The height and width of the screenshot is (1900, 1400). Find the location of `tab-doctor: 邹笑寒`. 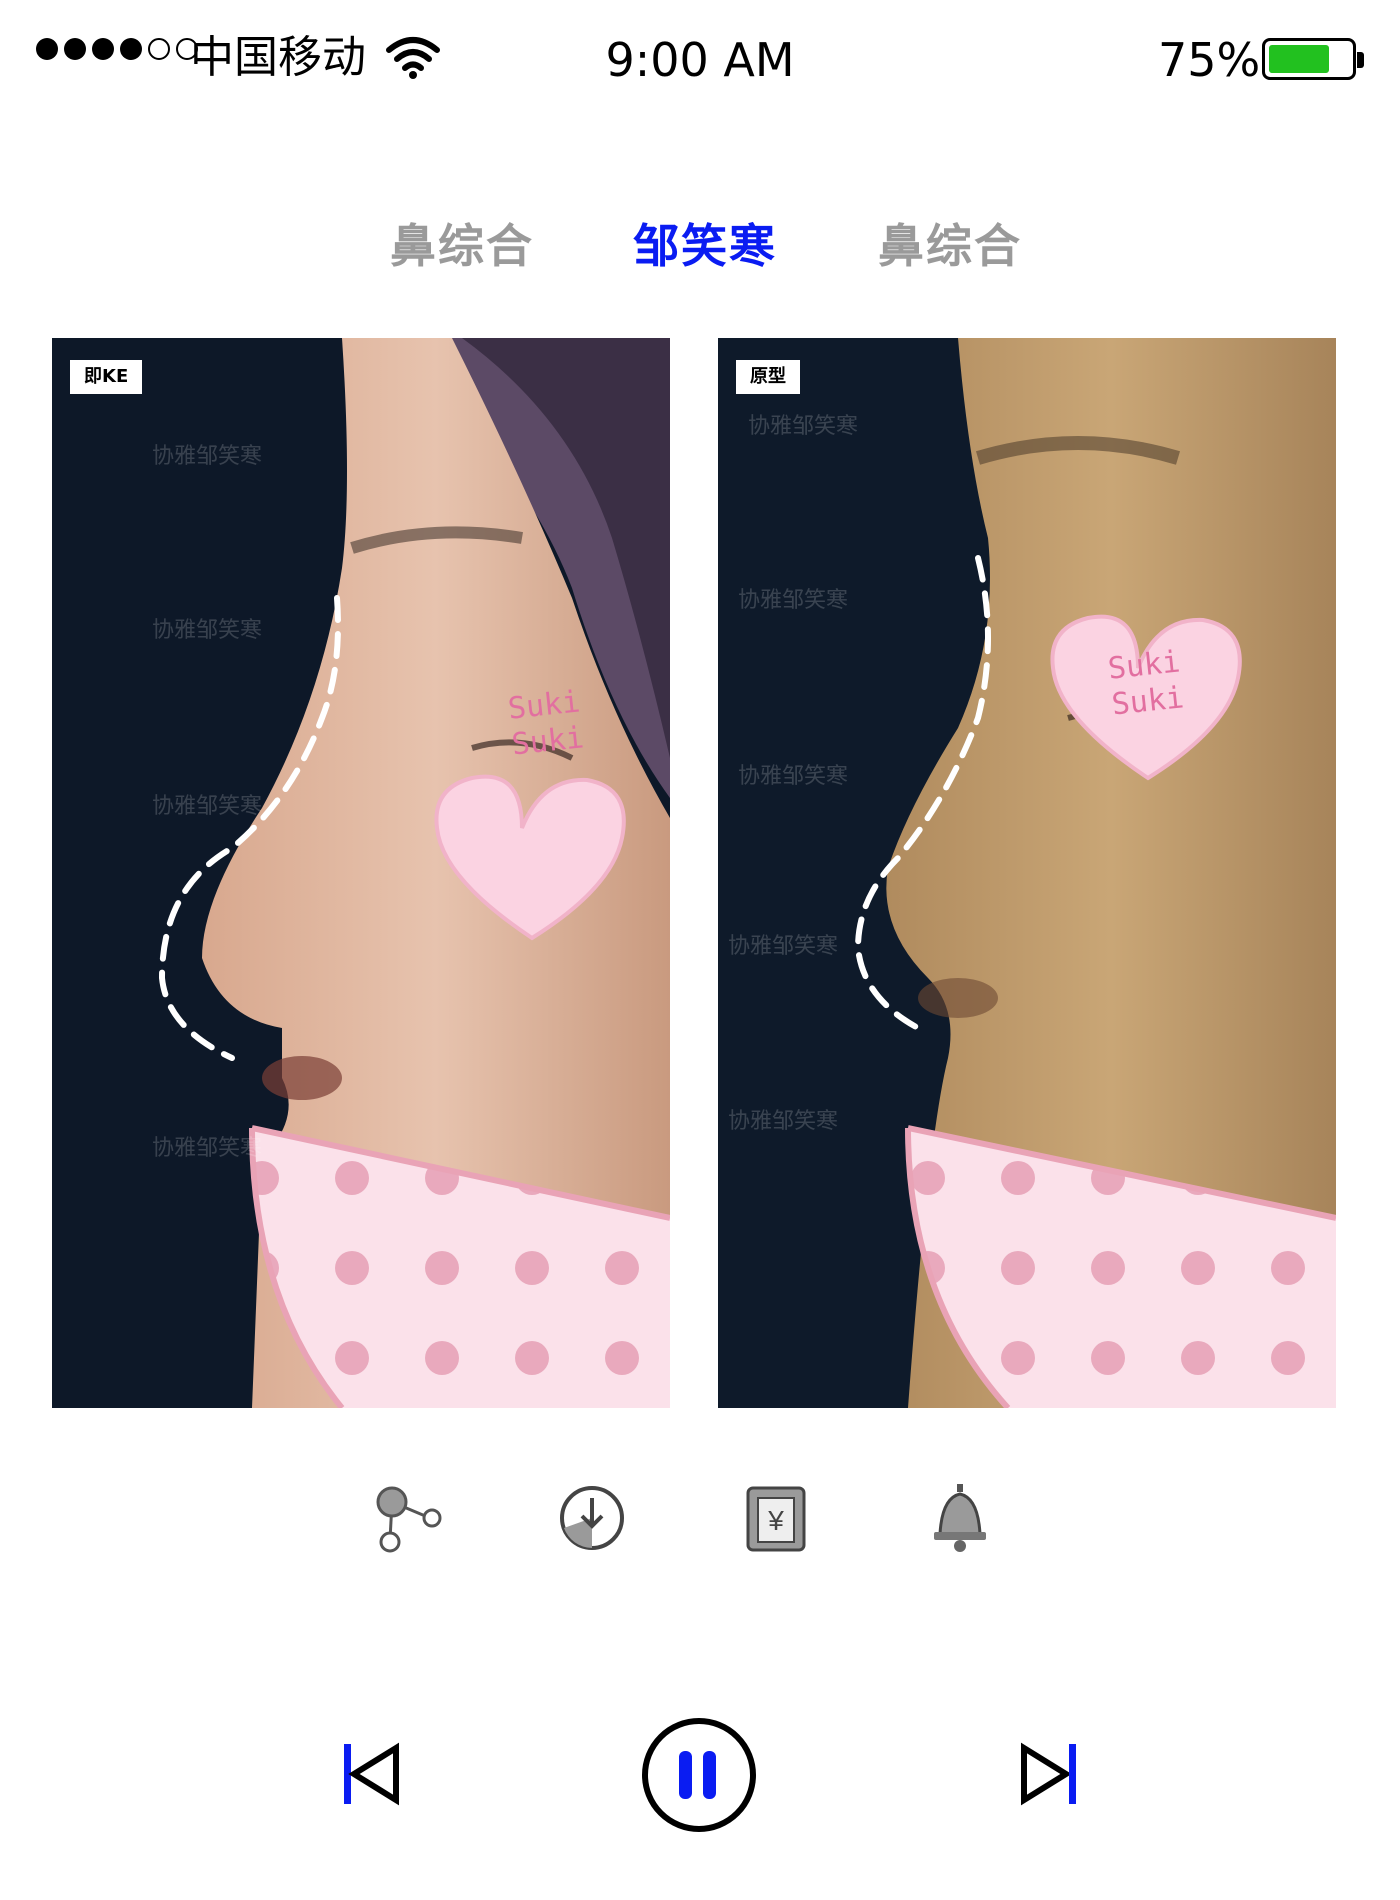

tab-doctor: 邹笑寒 is located at coordinates (705, 246).